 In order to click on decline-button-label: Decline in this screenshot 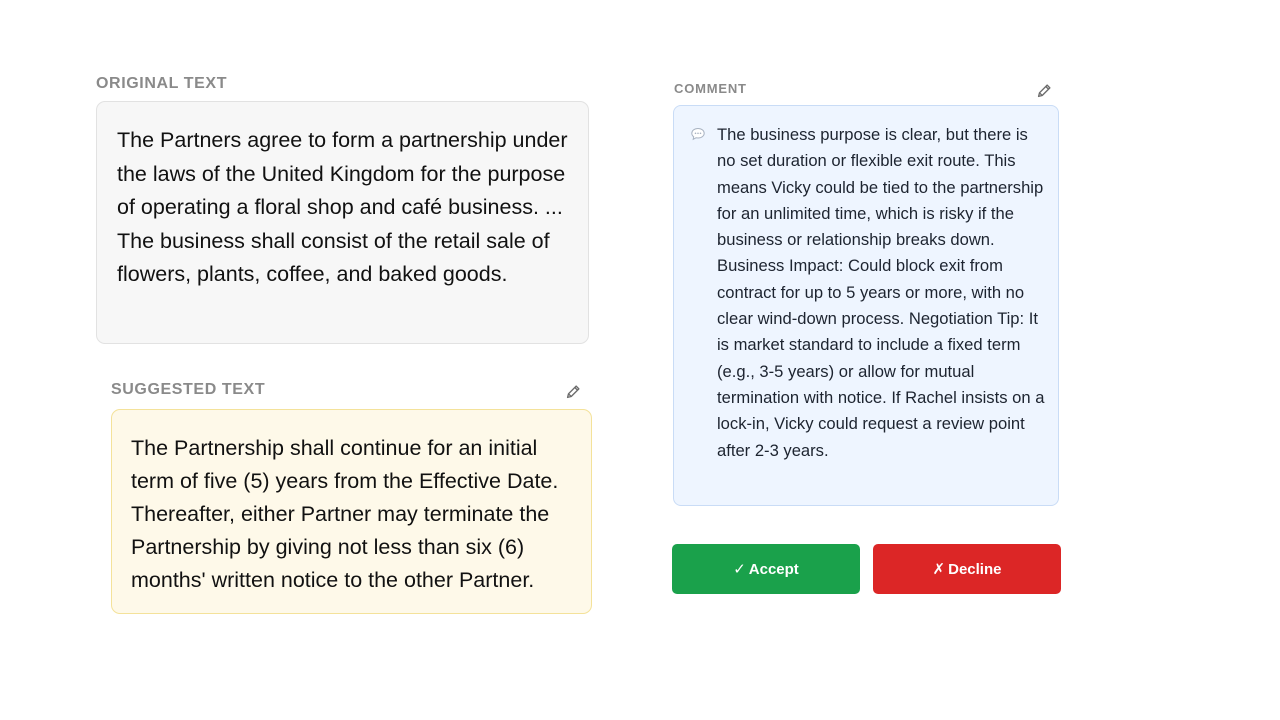, I will do `click(975, 569)`.